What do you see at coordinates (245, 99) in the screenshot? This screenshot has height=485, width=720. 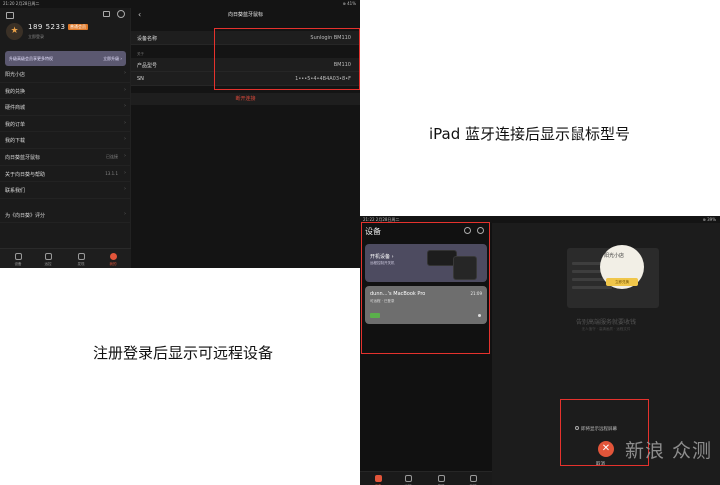 I see `disconnect-button: 断开连接` at bounding box center [245, 99].